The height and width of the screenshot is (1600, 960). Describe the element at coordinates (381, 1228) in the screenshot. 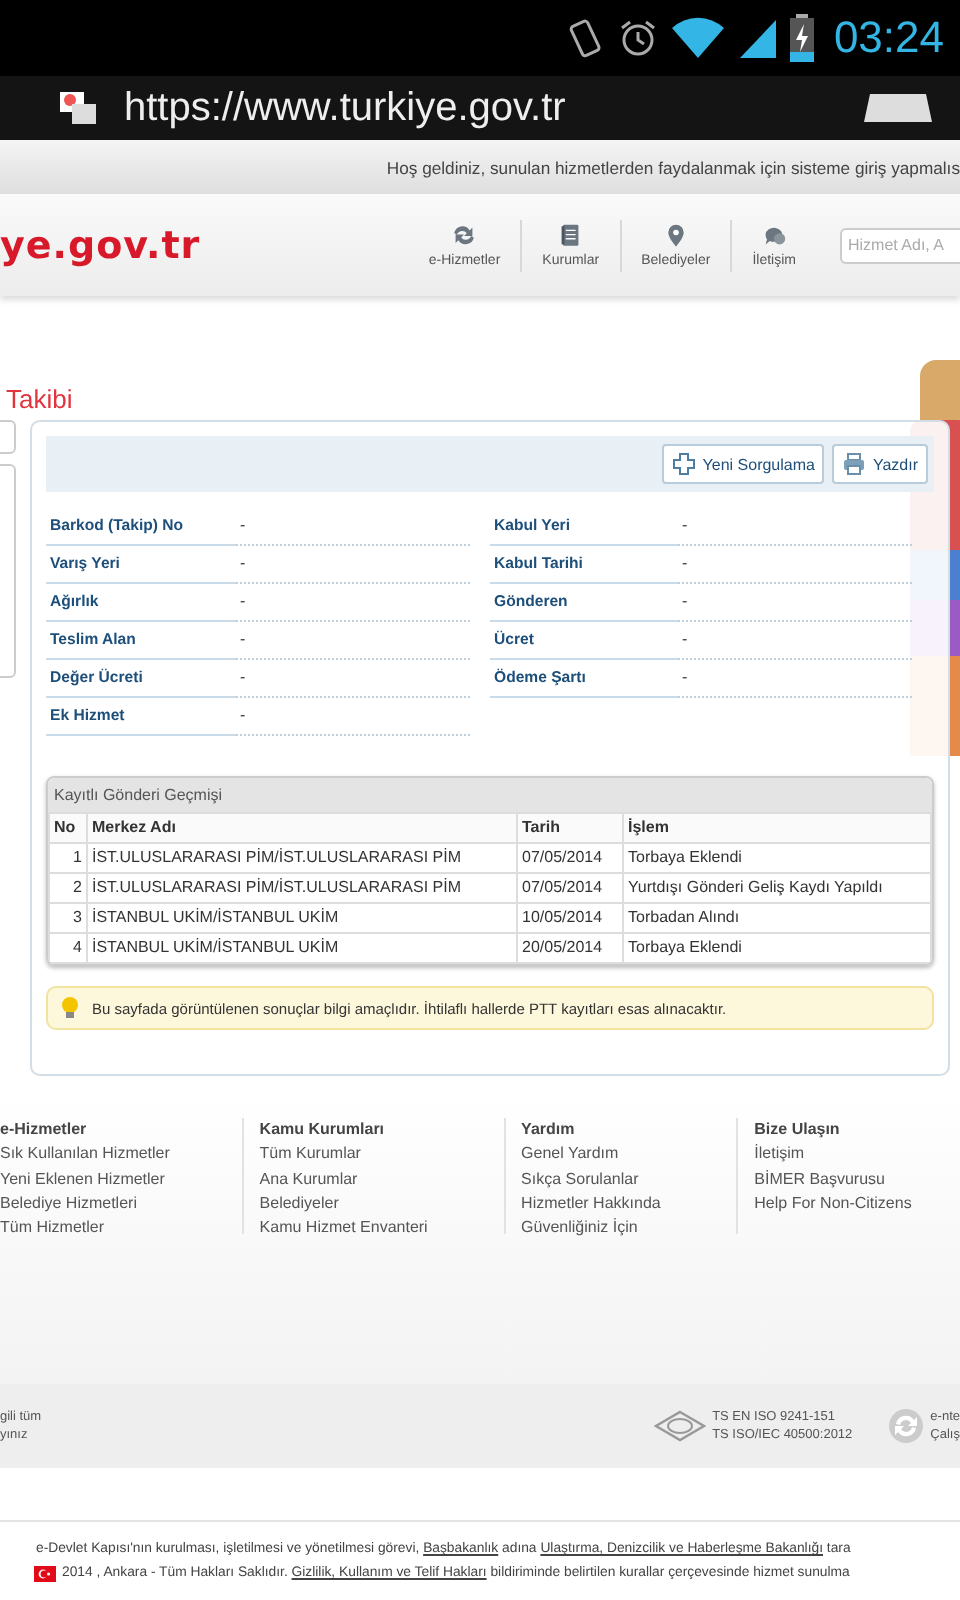

I see `footer-link: Kamu Hizmet Envanteri` at that location.